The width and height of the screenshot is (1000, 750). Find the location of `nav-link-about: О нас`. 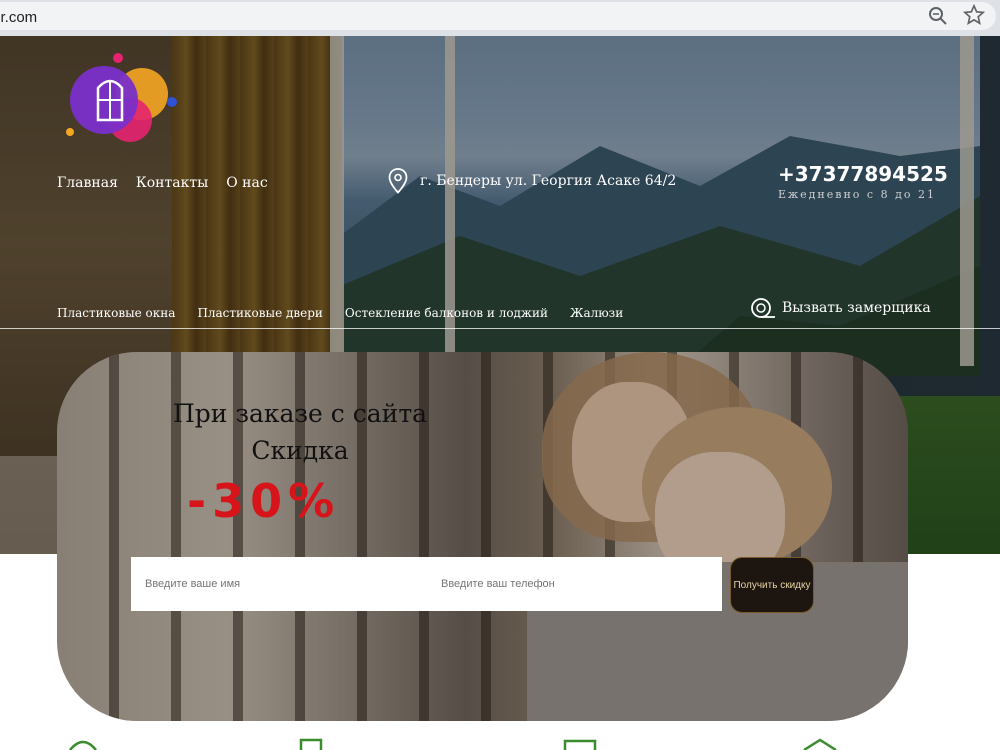

nav-link-about: О нас is located at coordinates (246, 183).